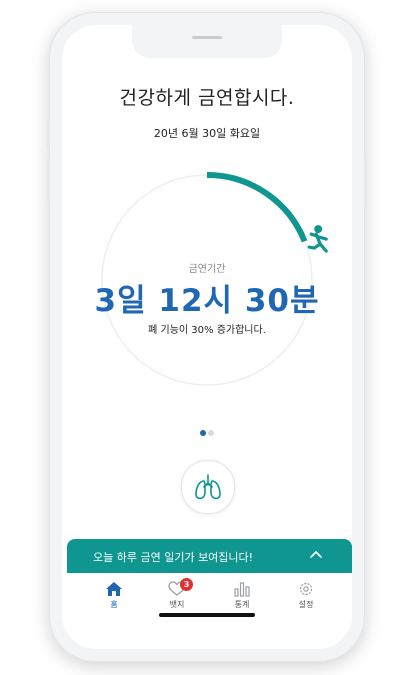  What do you see at coordinates (207, 615) in the screenshot?
I see `home-indicator` at bounding box center [207, 615].